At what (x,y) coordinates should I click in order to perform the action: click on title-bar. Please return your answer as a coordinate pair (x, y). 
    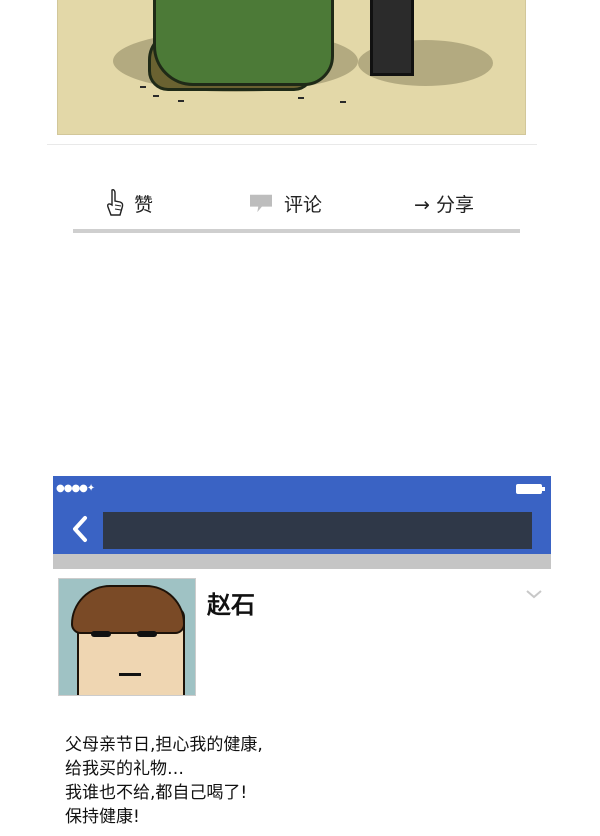
    Looking at the image, I should click on (317, 530).